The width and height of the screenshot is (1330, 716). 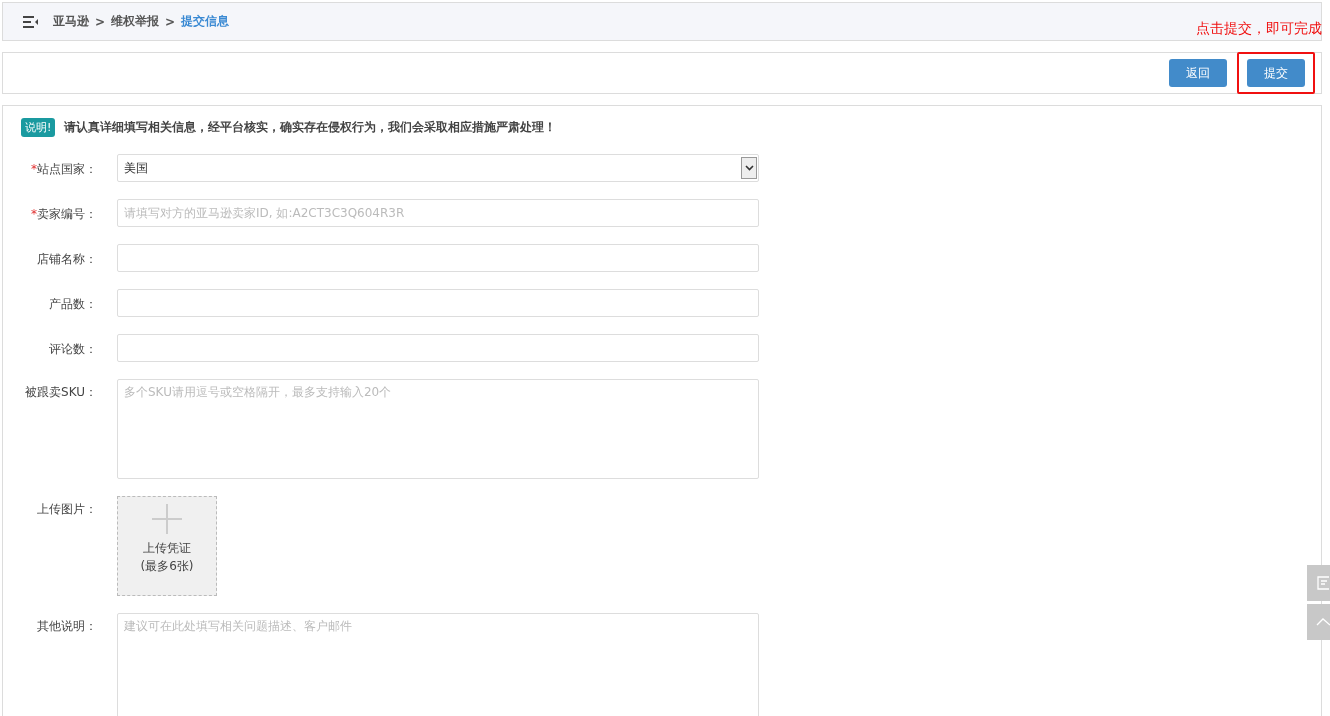 What do you see at coordinates (1323, 583) in the screenshot?
I see `edit-note-icon` at bounding box center [1323, 583].